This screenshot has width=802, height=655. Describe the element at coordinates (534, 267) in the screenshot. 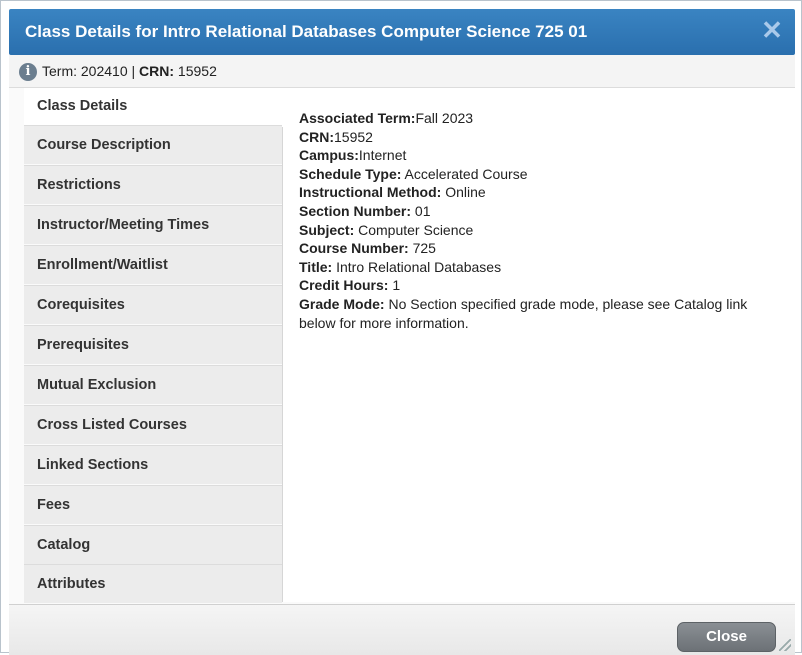

I see `detail-title: Title: Intro Relational Databases` at that location.